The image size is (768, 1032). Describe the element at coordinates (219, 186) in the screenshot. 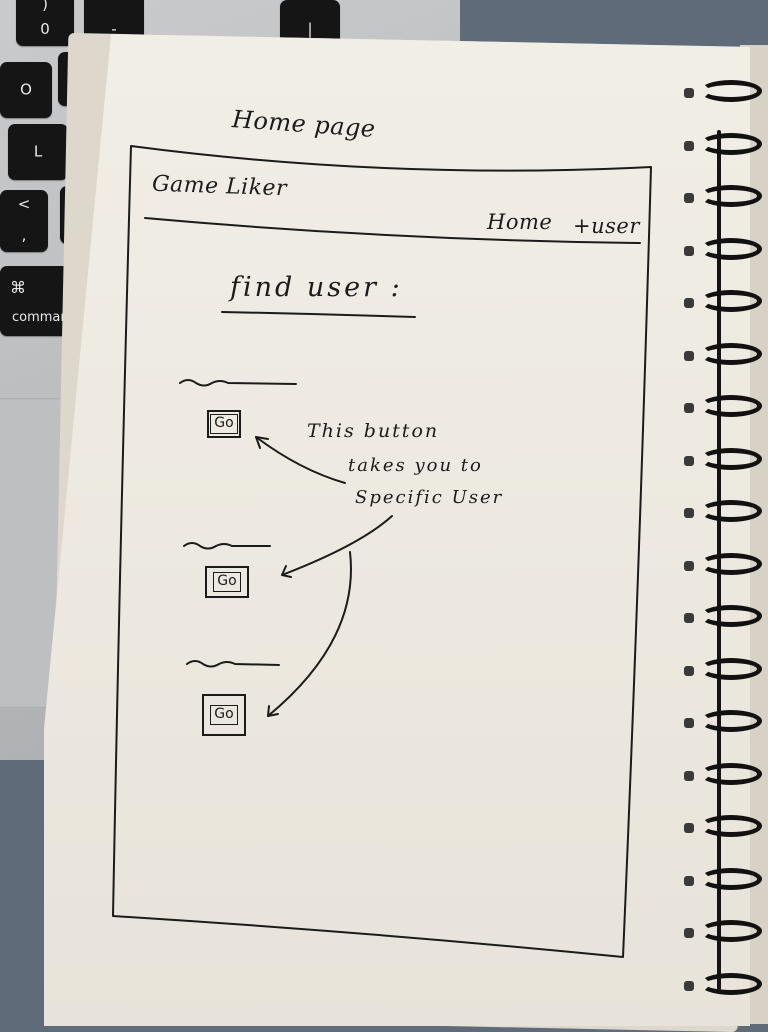

I see `app-title: Game Liker` at that location.